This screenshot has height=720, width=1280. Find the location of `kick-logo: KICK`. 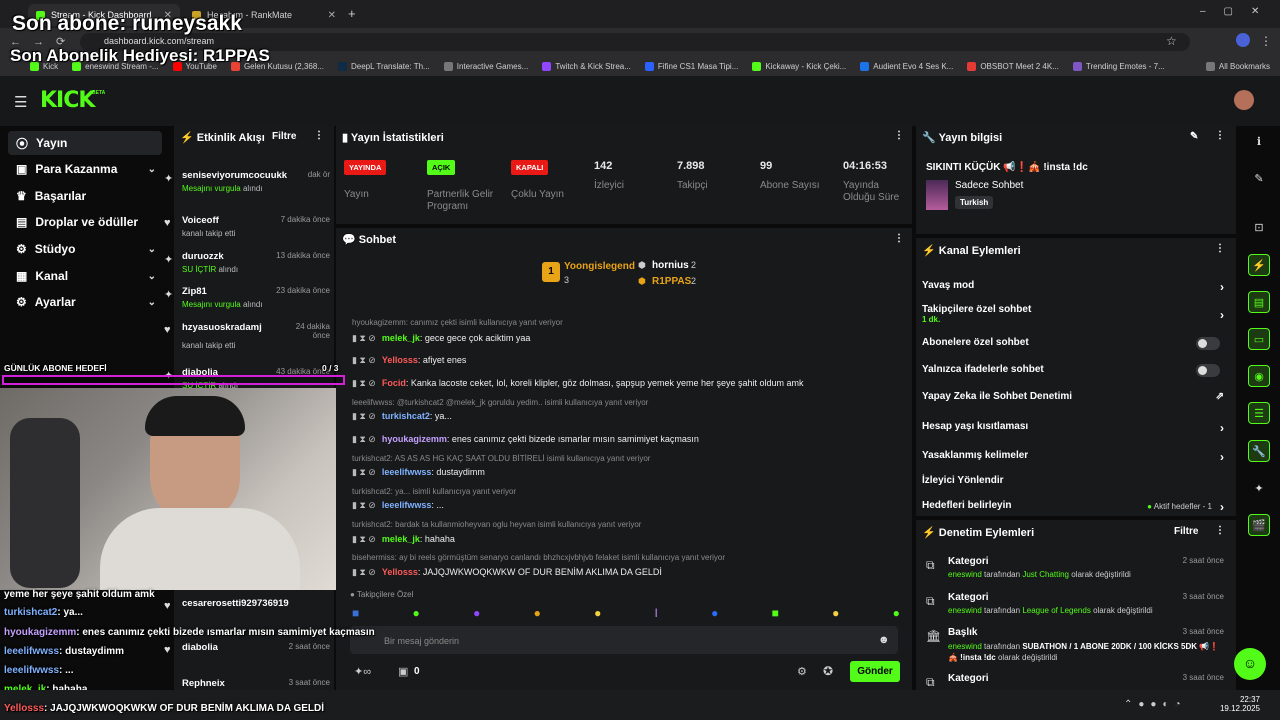

kick-logo: KICK is located at coordinates (67, 100).